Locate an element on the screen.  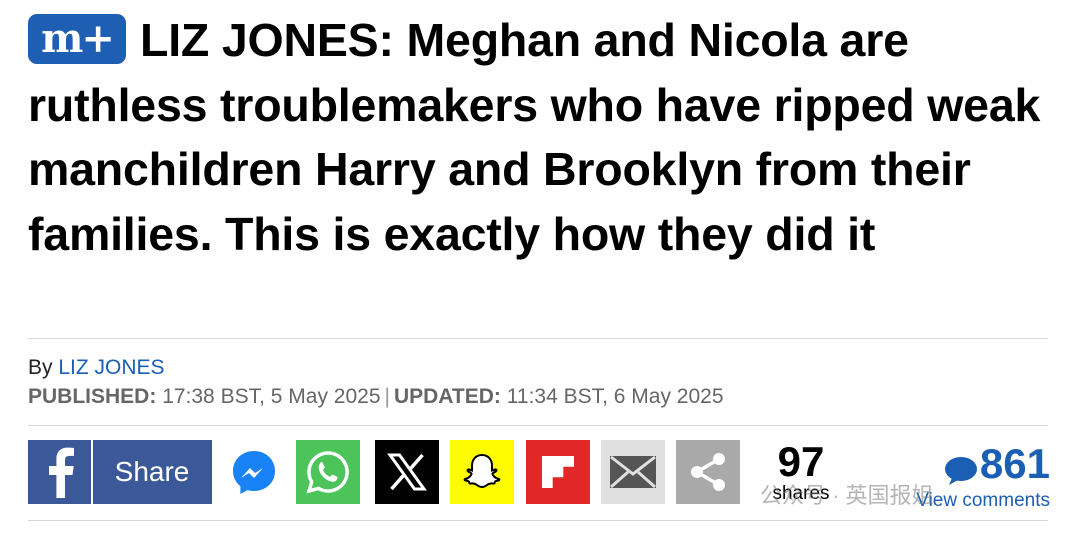
snapchat-icon is located at coordinates (482, 471).